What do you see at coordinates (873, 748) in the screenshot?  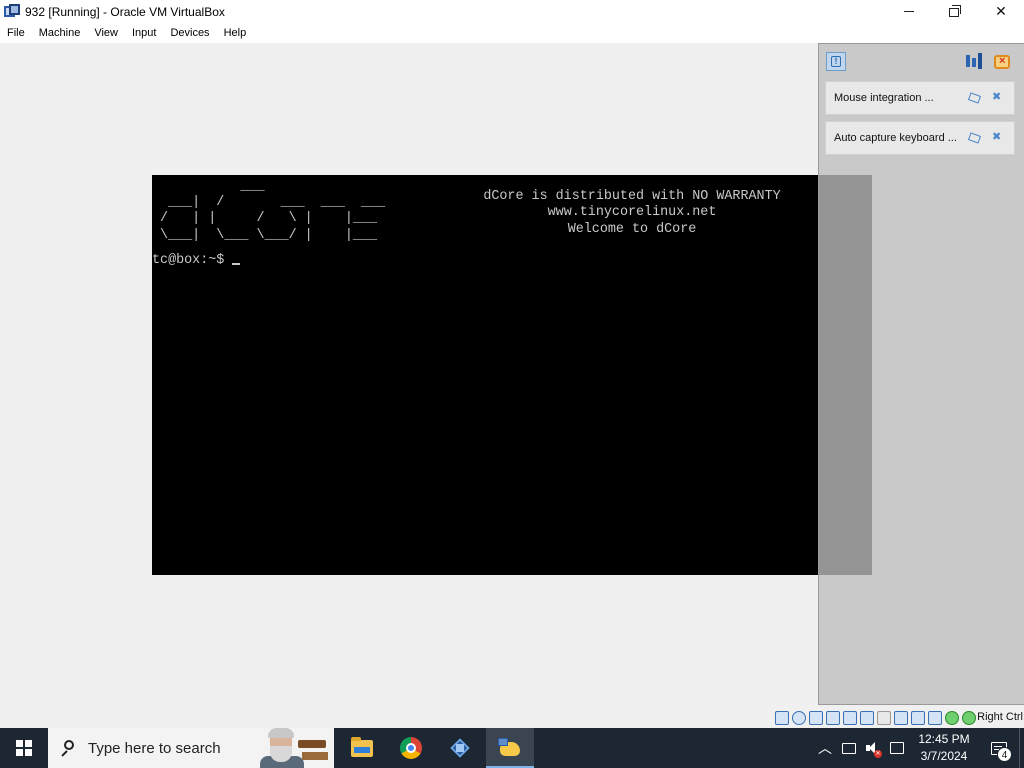 I see `tray-volume-icon: ✕` at bounding box center [873, 748].